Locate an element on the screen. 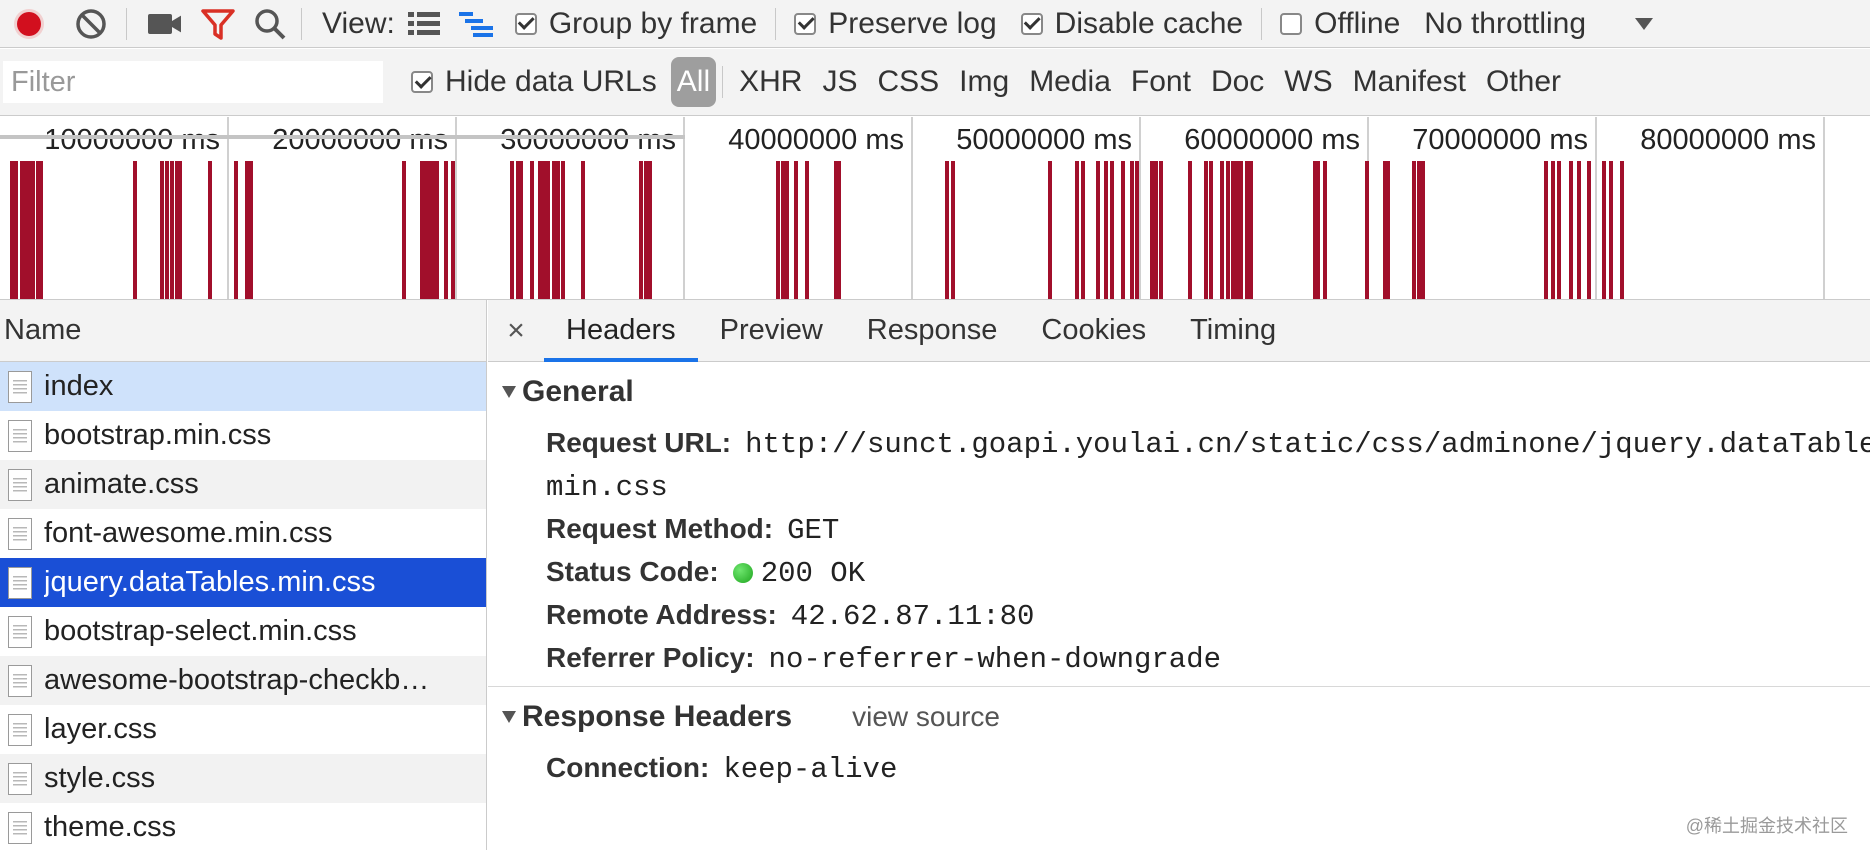  remote-address-label: Remote Address: is located at coordinates (661, 614).